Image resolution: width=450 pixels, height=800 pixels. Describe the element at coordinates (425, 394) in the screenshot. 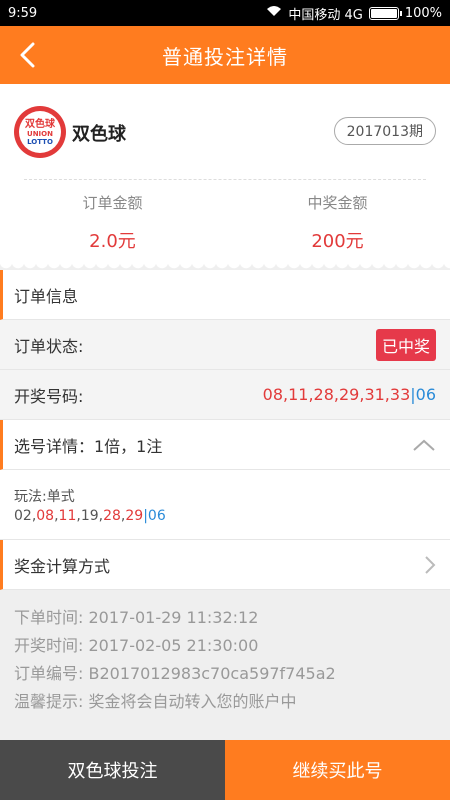

I see `draw-blue-number: 06` at that location.